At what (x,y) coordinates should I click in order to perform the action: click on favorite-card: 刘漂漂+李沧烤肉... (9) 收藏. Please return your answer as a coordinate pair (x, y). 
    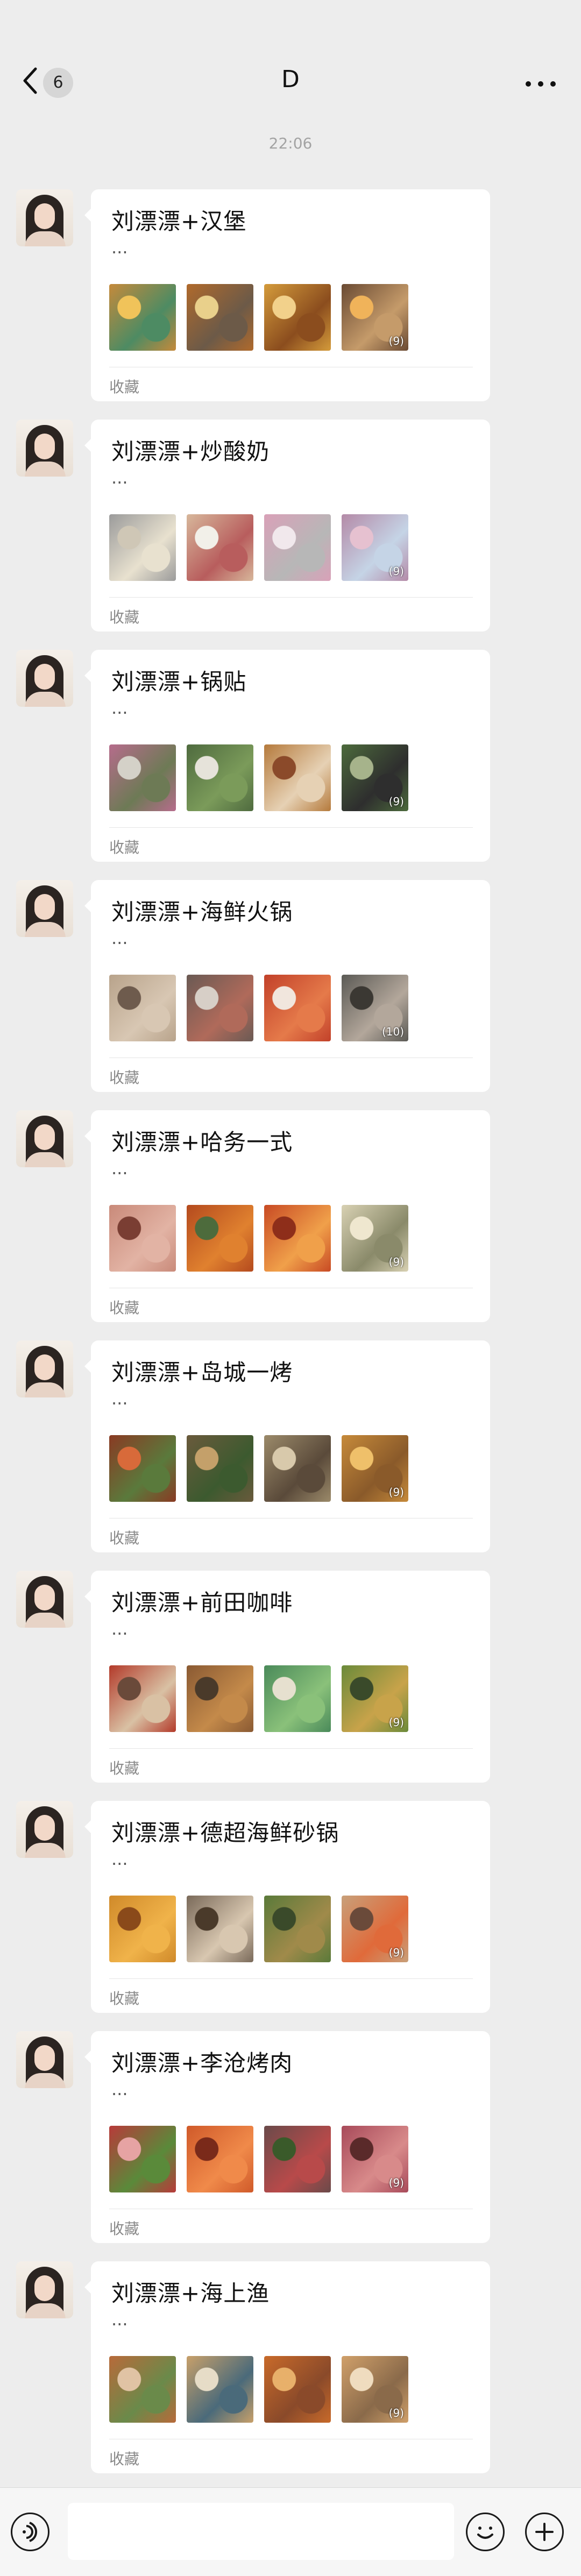
    Looking at the image, I should click on (287, 2137).